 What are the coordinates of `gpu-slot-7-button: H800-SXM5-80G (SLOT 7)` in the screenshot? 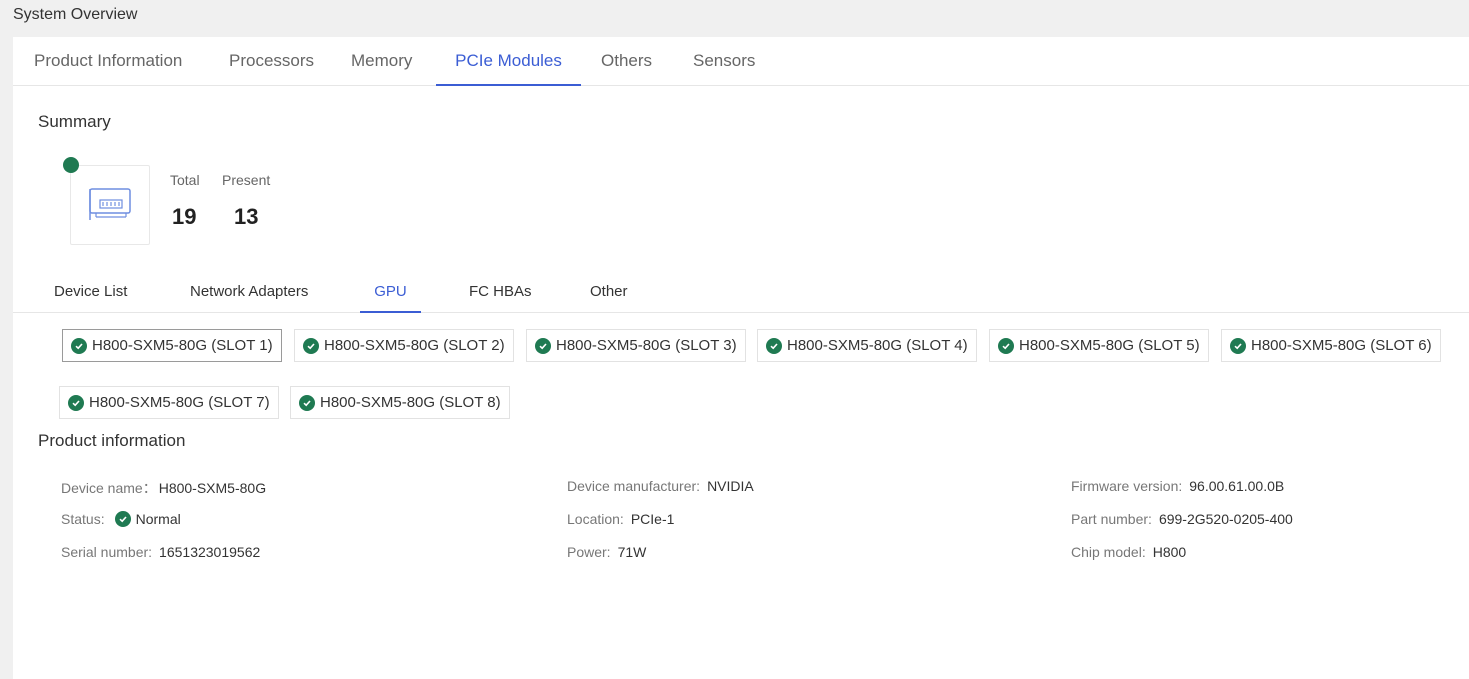 It's located at (169, 402).